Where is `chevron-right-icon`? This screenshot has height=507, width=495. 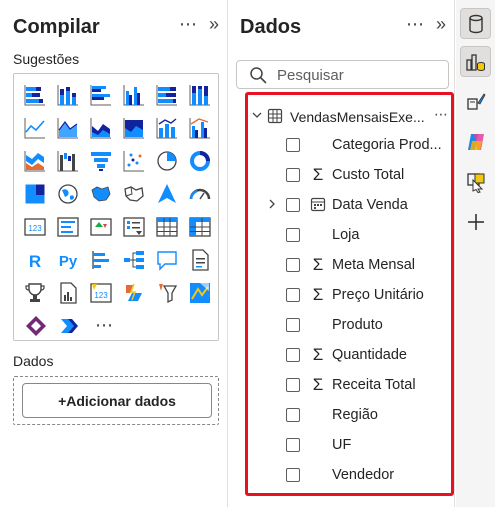
chevron-right-icon is located at coordinates (272, 205).